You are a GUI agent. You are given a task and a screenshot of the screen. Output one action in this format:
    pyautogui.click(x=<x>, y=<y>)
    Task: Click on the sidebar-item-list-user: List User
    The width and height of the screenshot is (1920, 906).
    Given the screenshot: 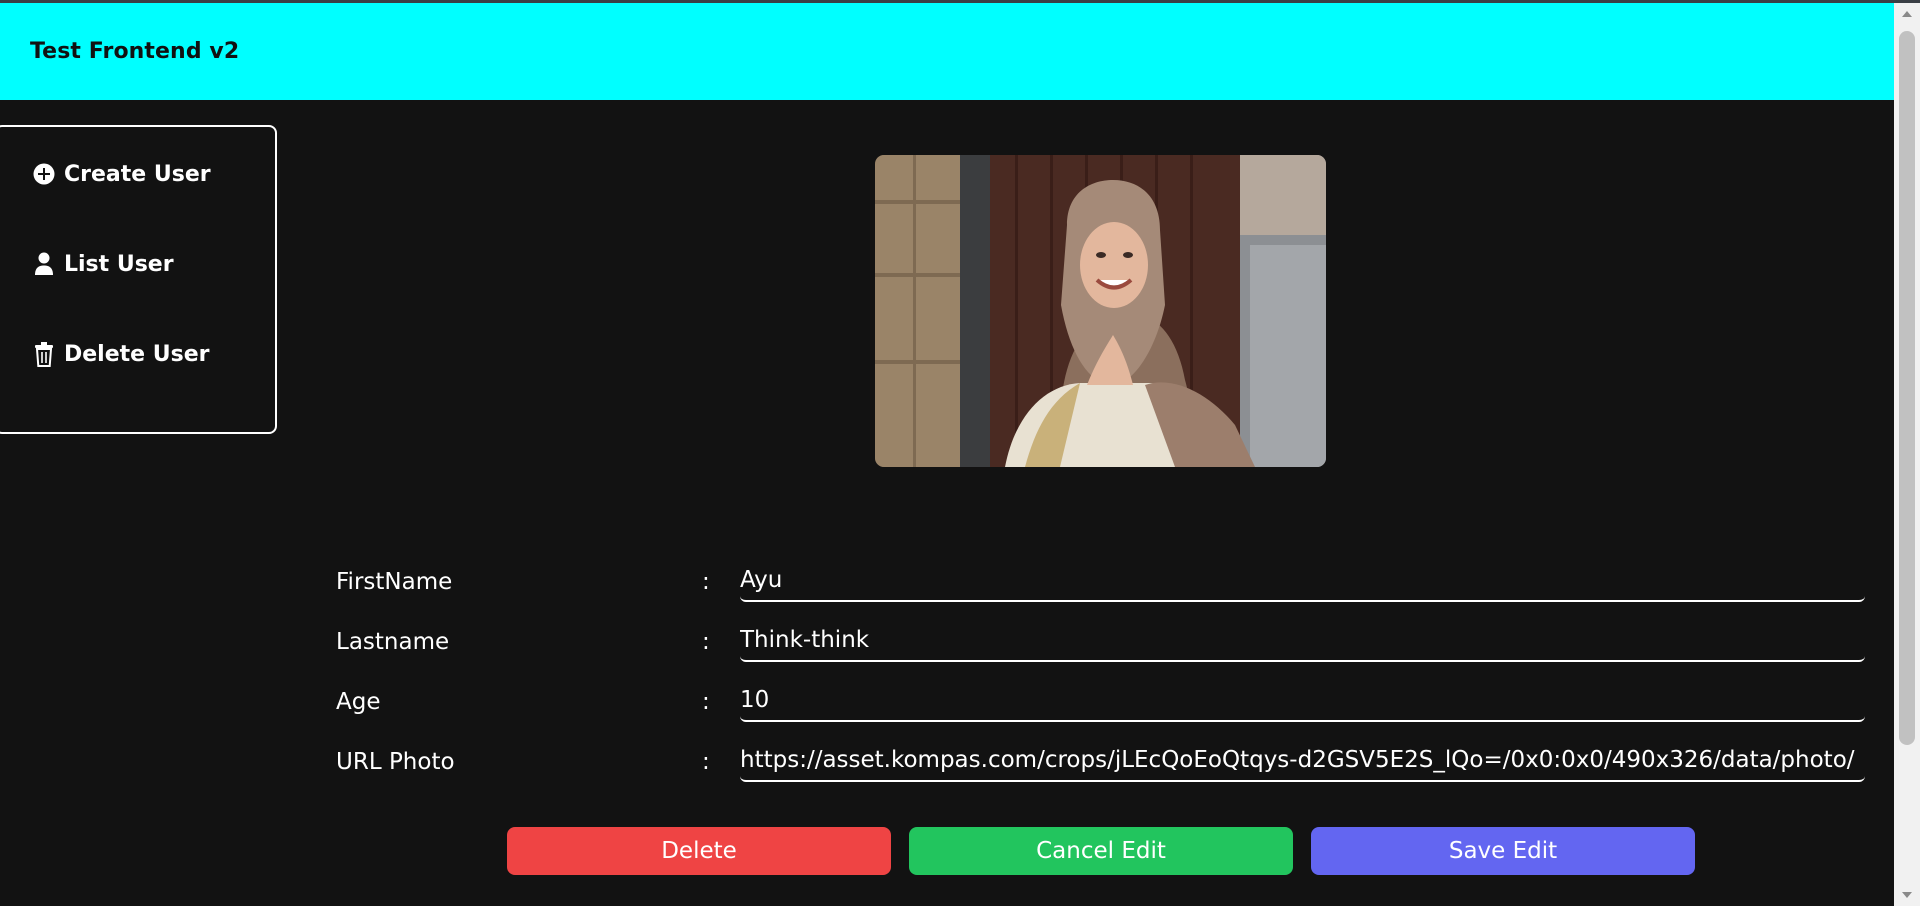 What is the action you would take?
    pyautogui.click(x=103, y=264)
    